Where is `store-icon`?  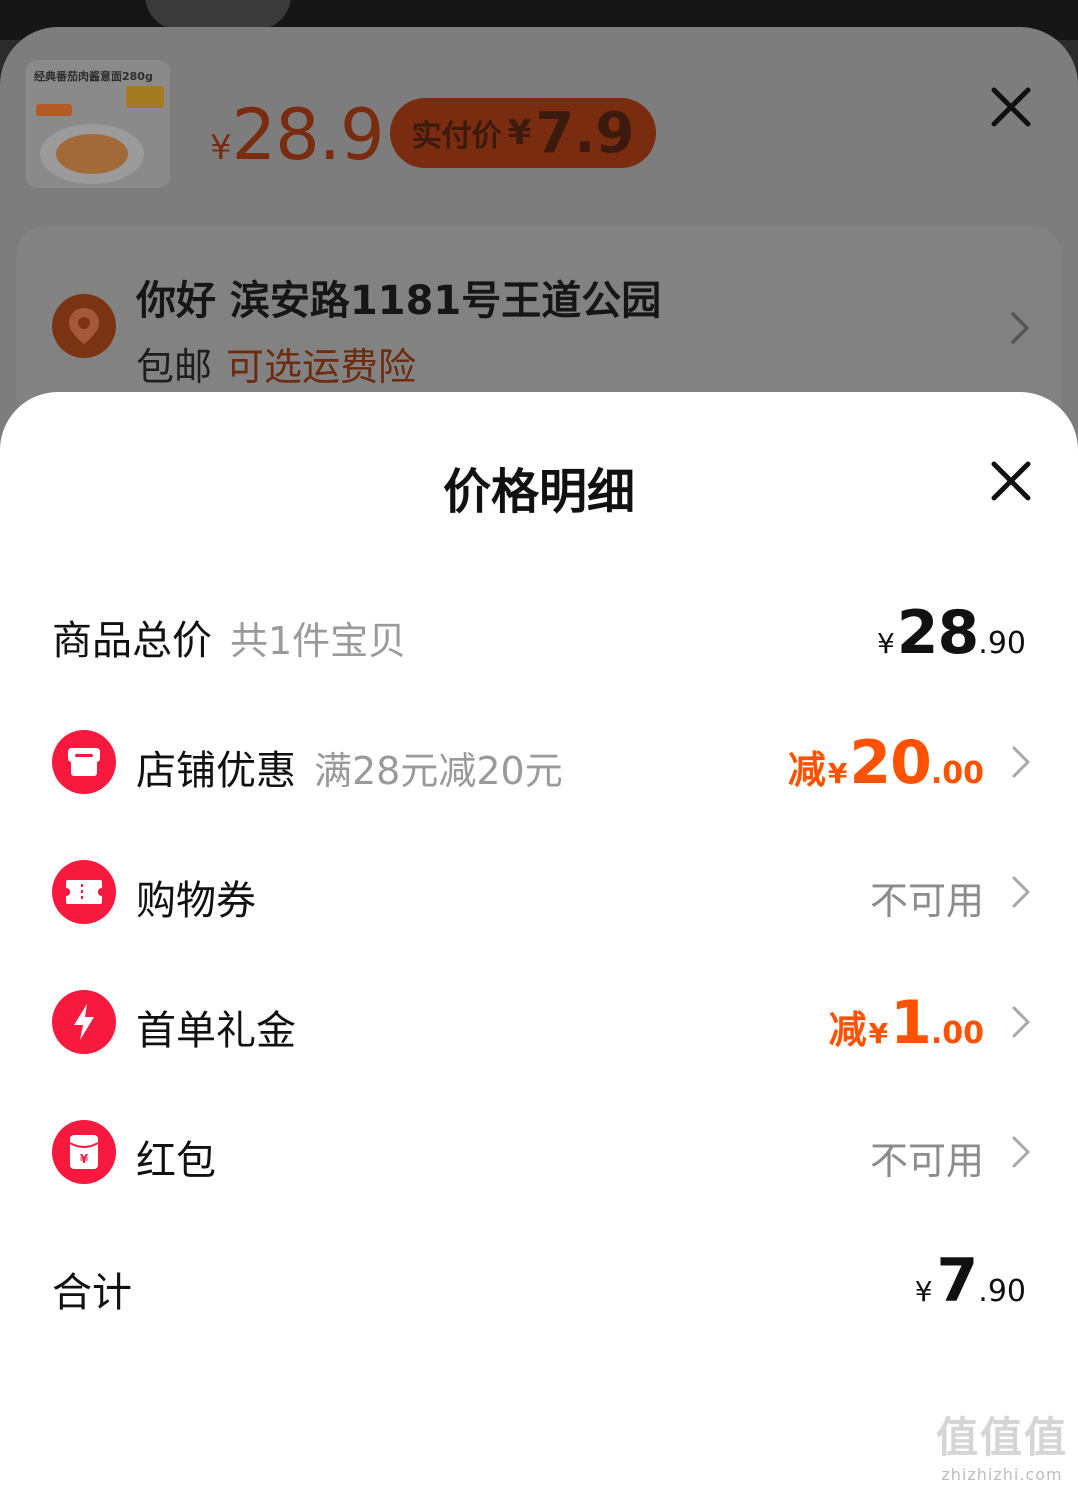
store-icon is located at coordinates (84, 762).